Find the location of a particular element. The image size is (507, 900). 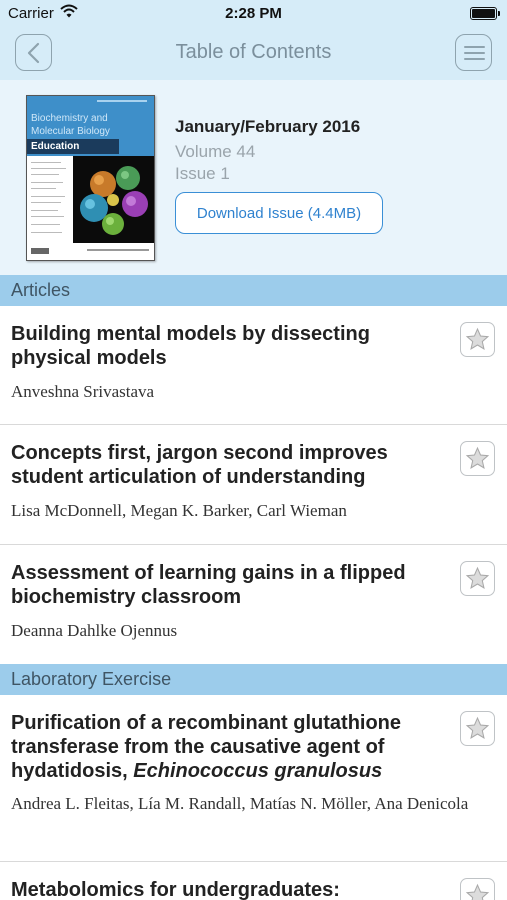

status-bar: Carrier 2:28 PM is located at coordinates (253, 14).